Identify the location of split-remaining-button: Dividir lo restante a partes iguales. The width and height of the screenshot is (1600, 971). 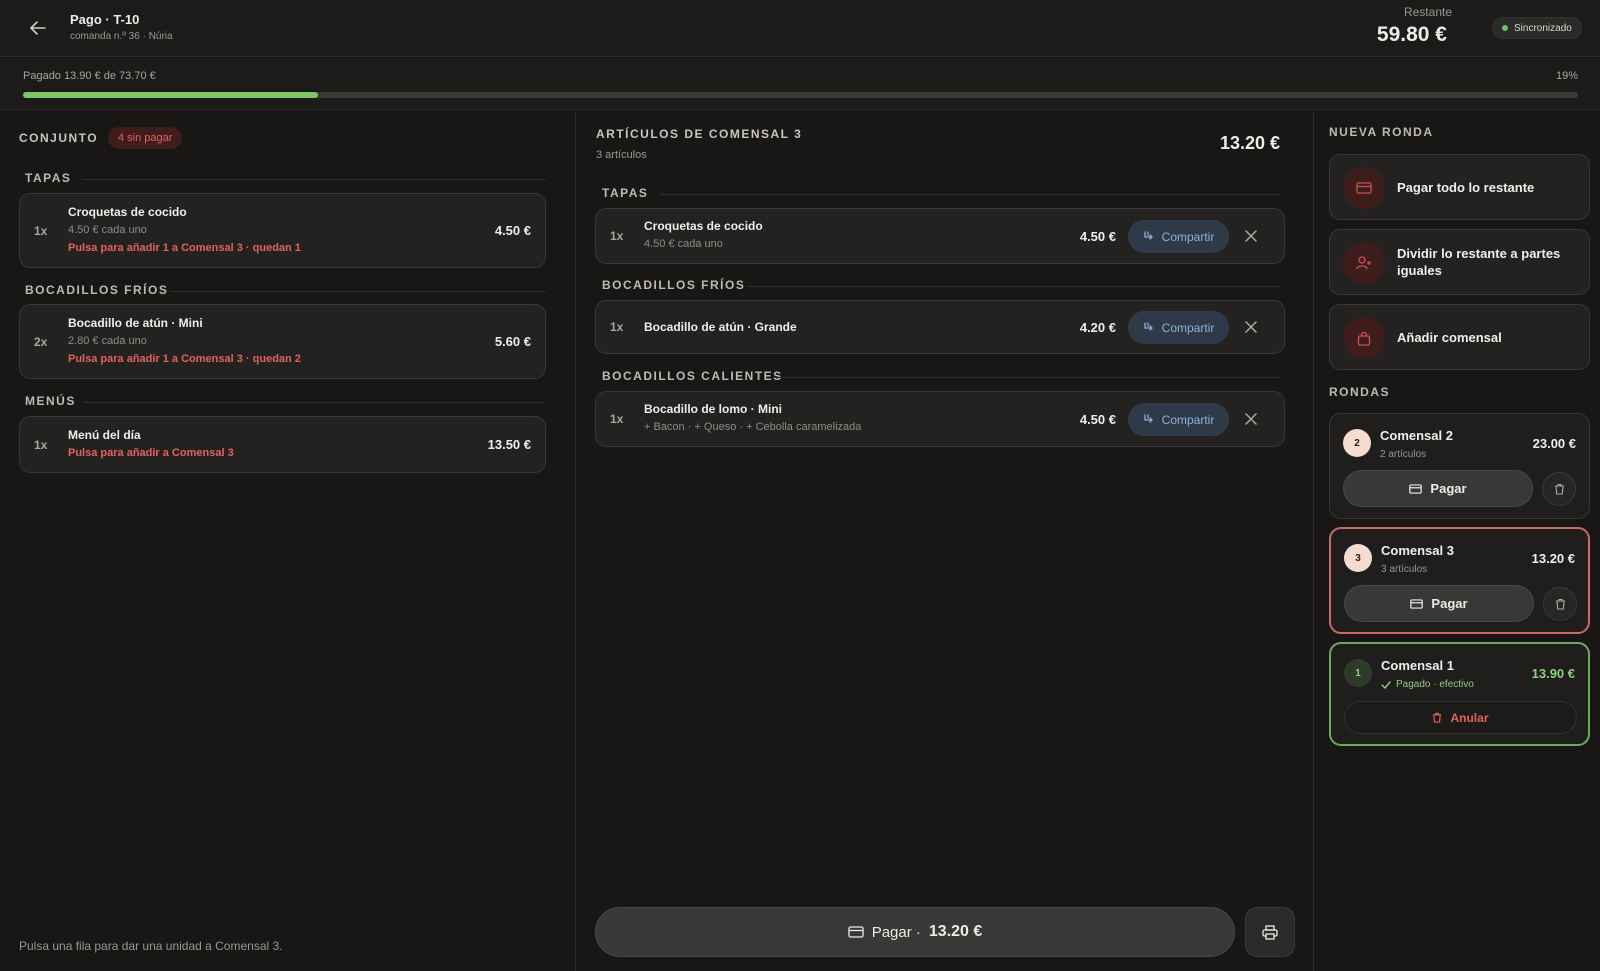
(1459, 262).